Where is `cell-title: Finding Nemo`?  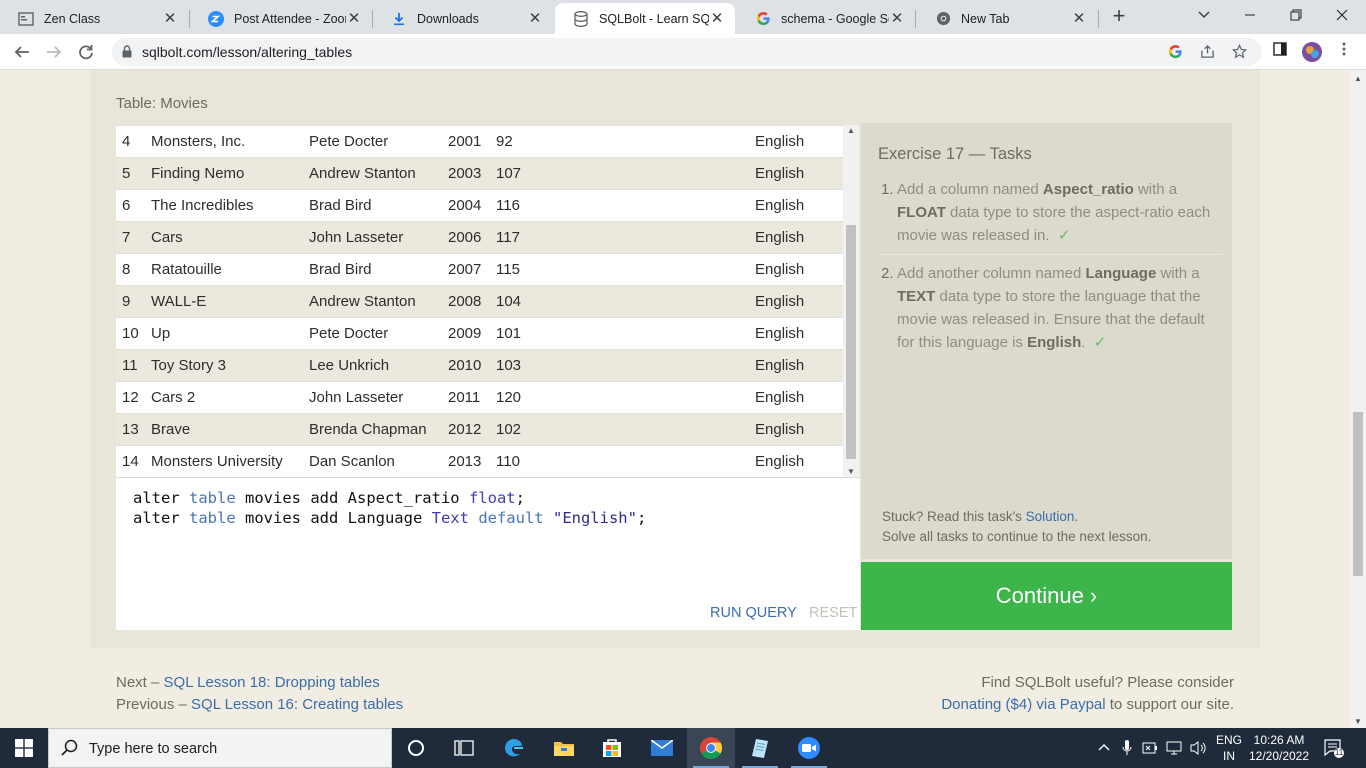
cell-title: Finding Nemo is located at coordinates (198, 173).